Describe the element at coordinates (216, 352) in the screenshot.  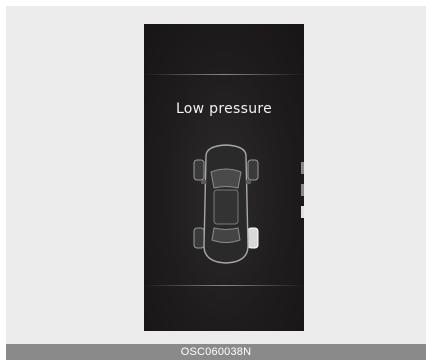
I see `figure-code-caption: OSC060038N` at that location.